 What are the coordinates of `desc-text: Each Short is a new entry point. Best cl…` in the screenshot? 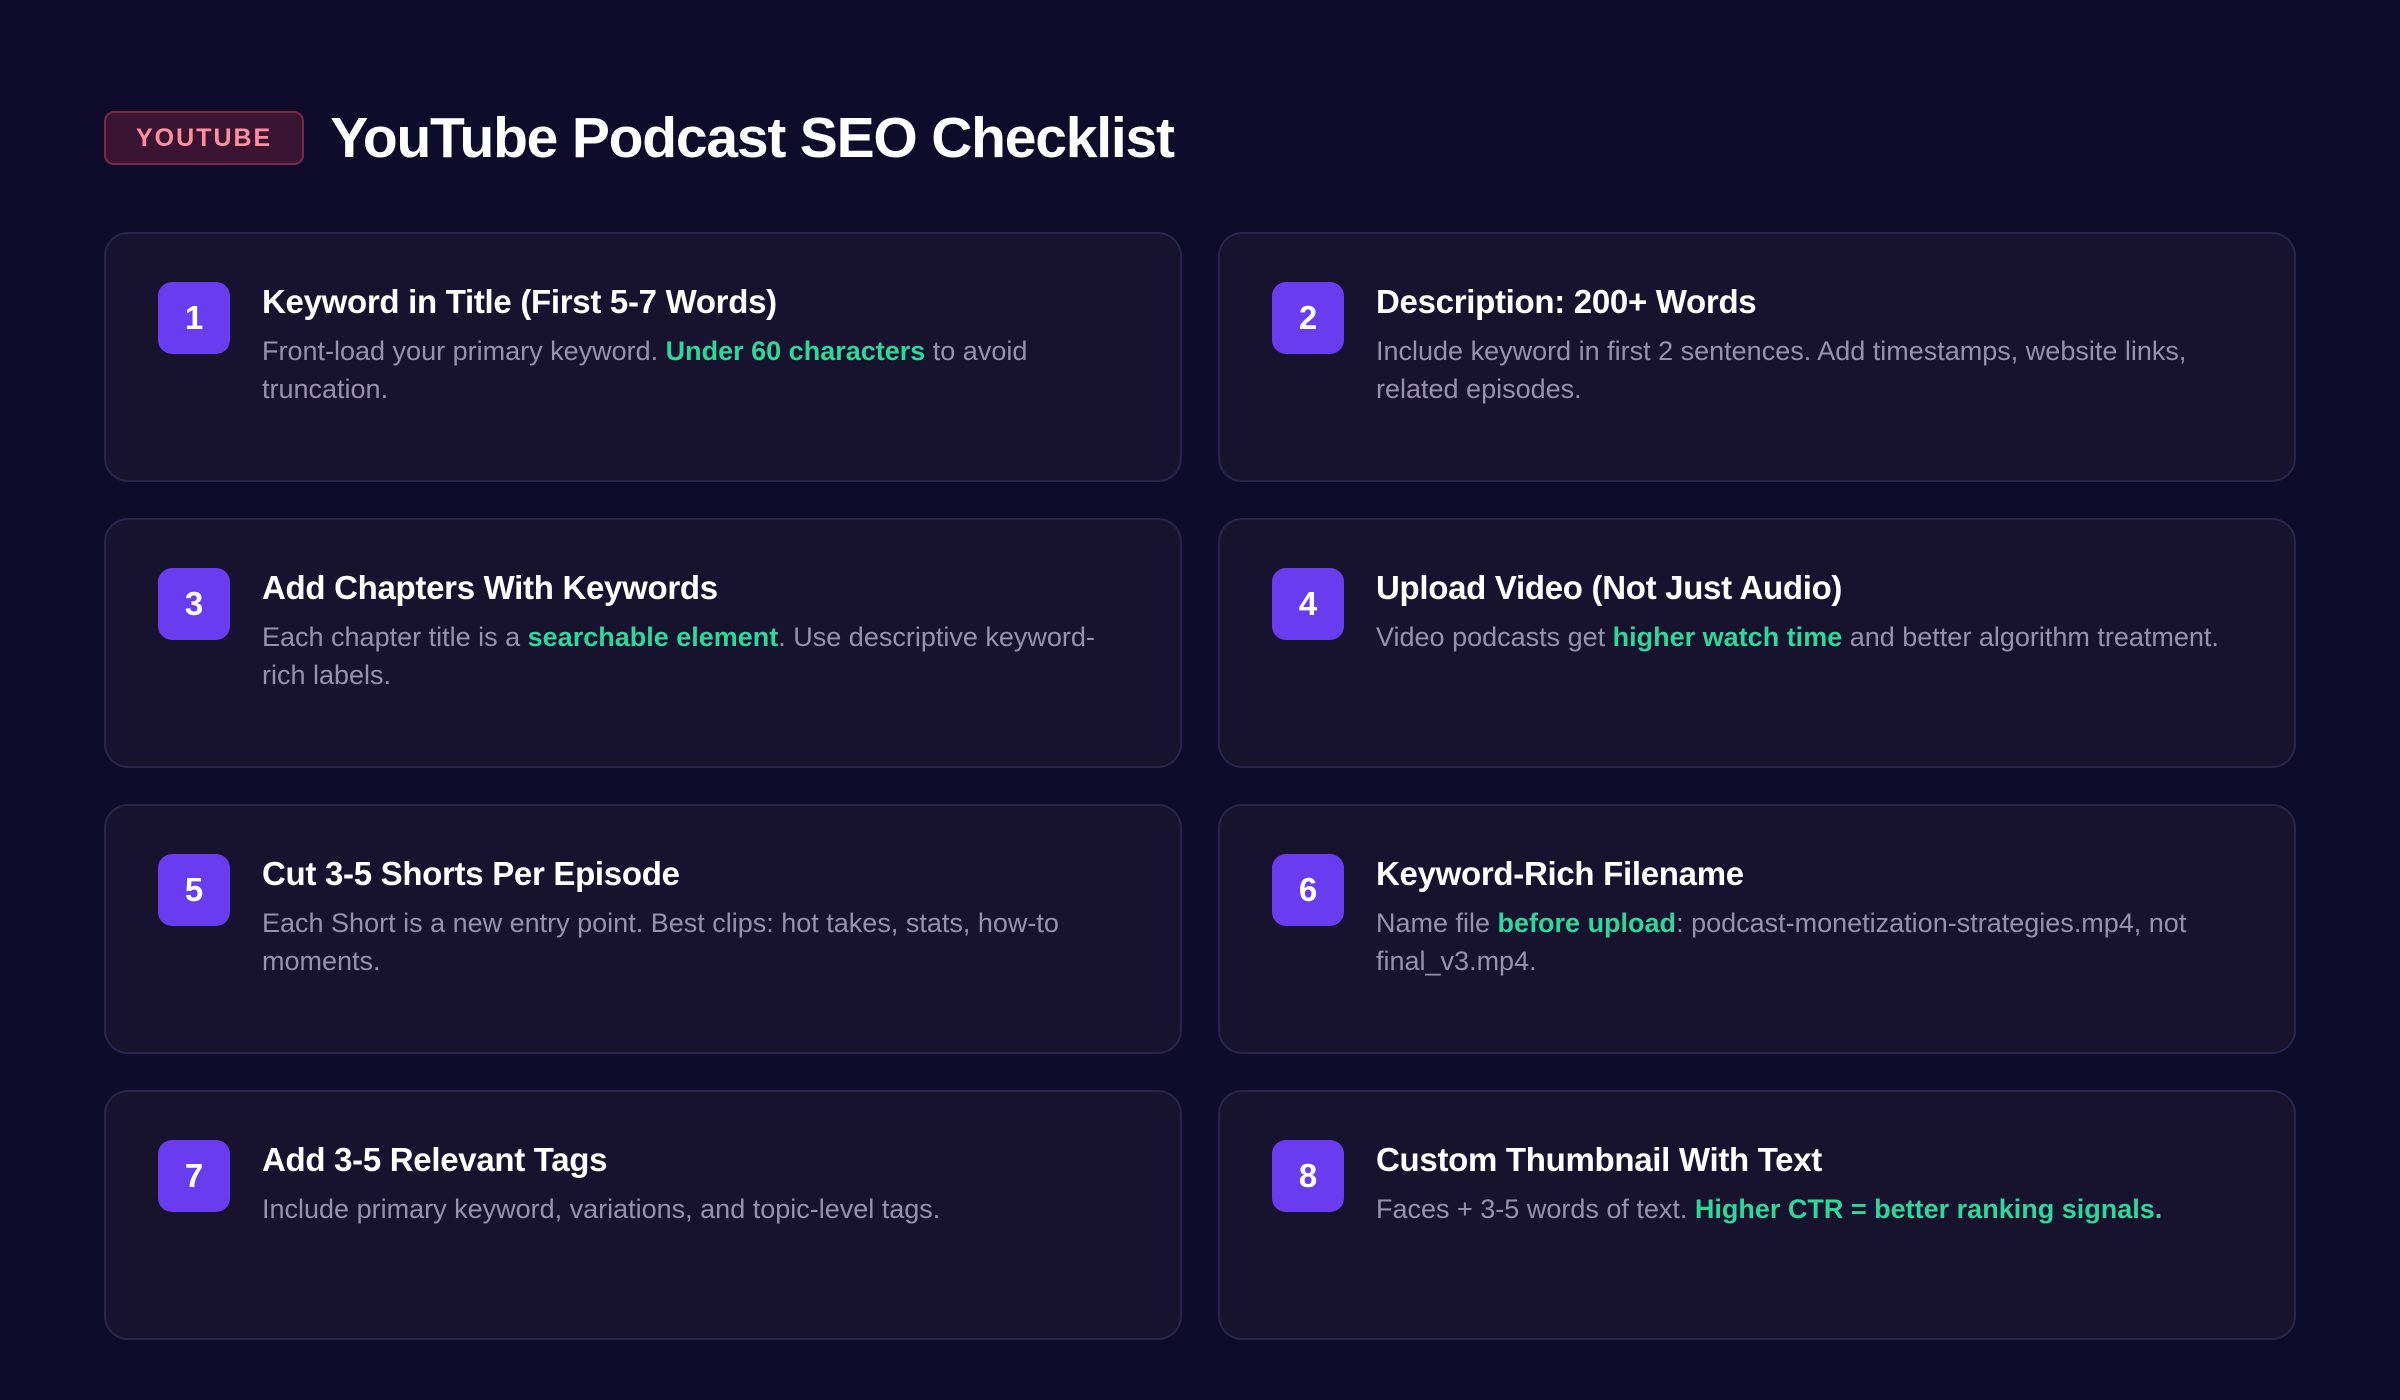 It's located at (660, 942).